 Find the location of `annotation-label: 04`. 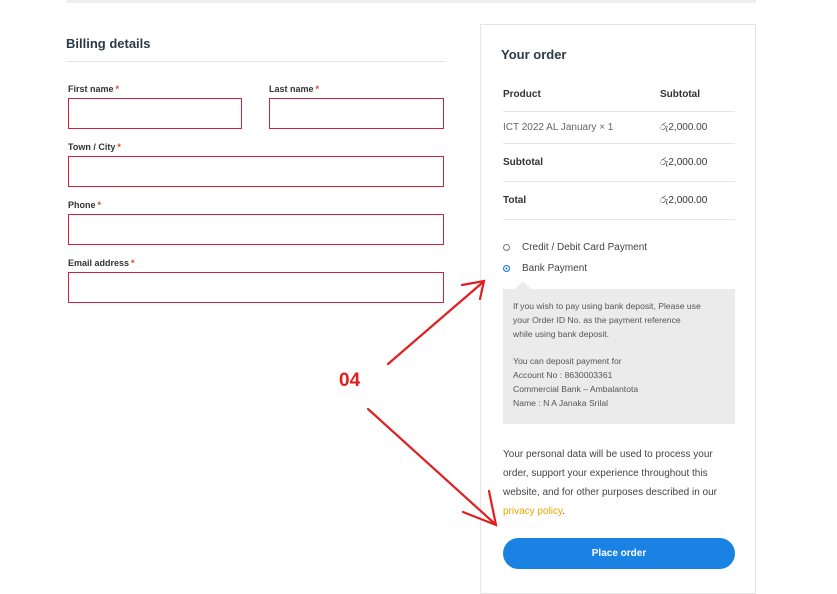

annotation-label: 04 is located at coordinates (350, 380).